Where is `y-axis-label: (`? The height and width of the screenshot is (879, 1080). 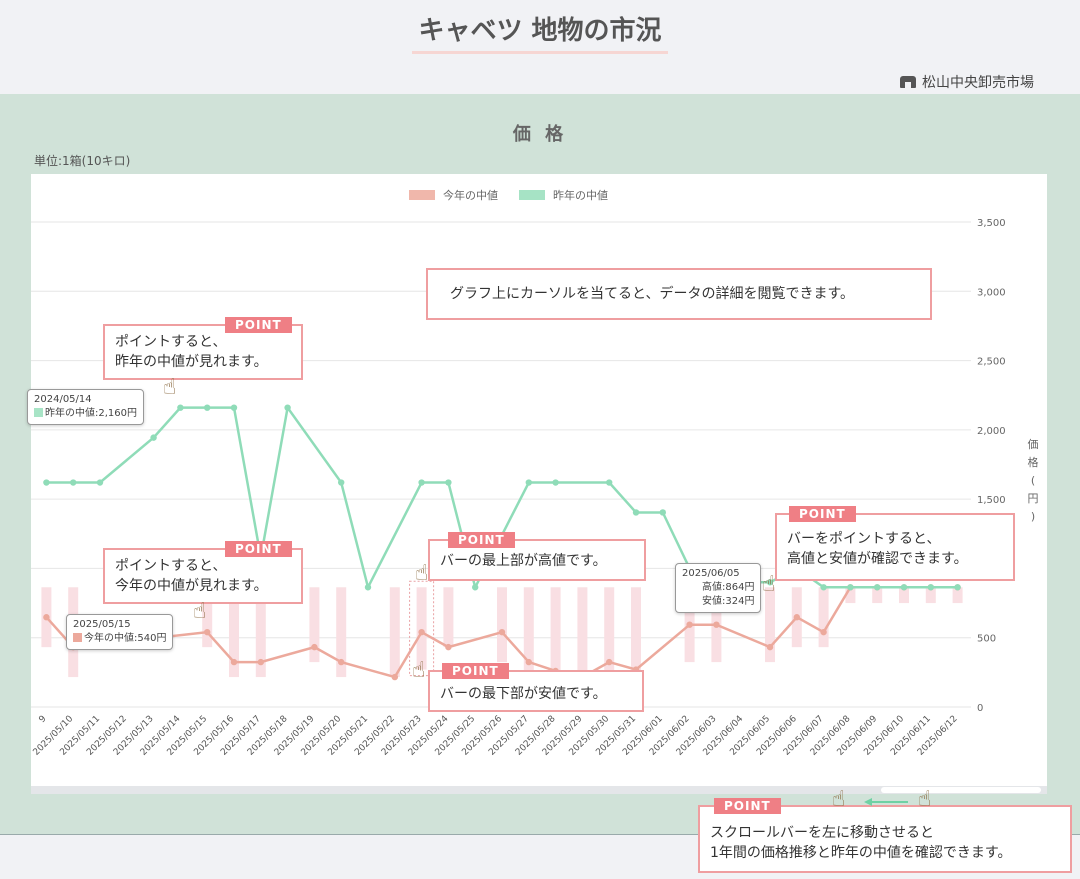
y-axis-label: ( is located at coordinates (1033, 480).